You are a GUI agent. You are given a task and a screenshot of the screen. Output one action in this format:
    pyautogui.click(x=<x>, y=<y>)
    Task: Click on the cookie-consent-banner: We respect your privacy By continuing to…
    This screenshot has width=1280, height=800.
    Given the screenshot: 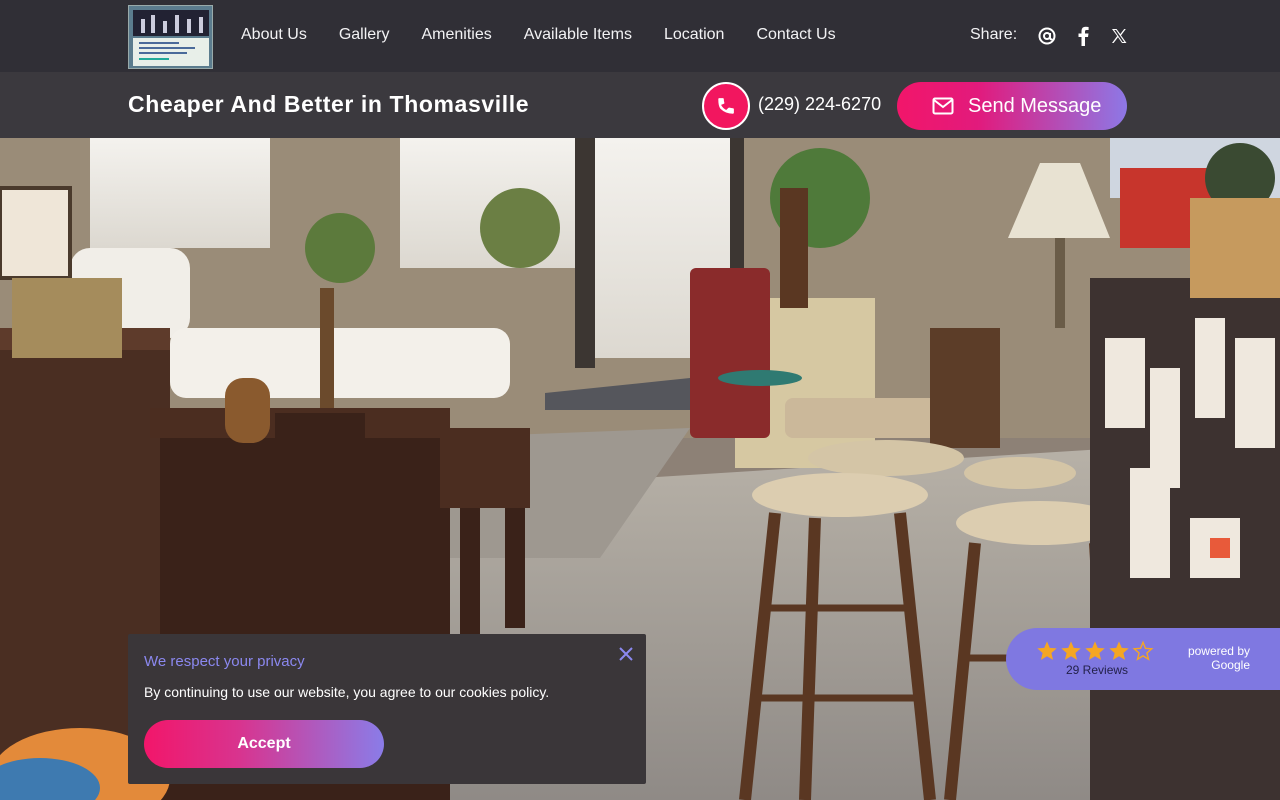 What is the action you would take?
    pyautogui.click(x=387, y=709)
    